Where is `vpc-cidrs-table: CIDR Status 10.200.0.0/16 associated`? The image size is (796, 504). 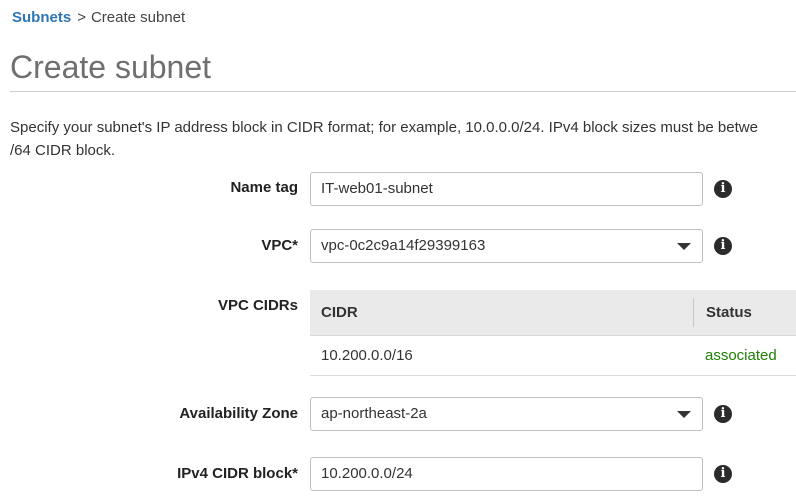
vpc-cidrs-table: CIDR Status 10.200.0.0/16 associated is located at coordinates (553, 333).